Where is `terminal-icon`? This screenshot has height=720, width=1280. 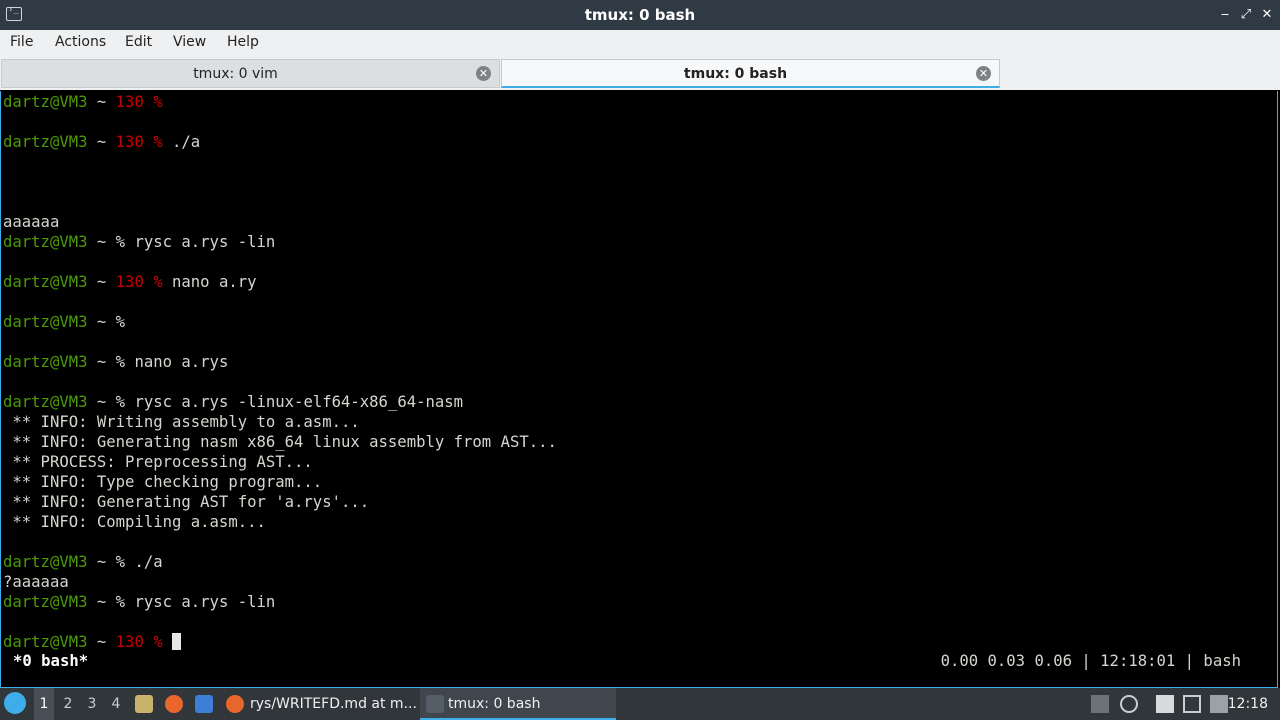
terminal-icon is located at coordinates (435, 704).